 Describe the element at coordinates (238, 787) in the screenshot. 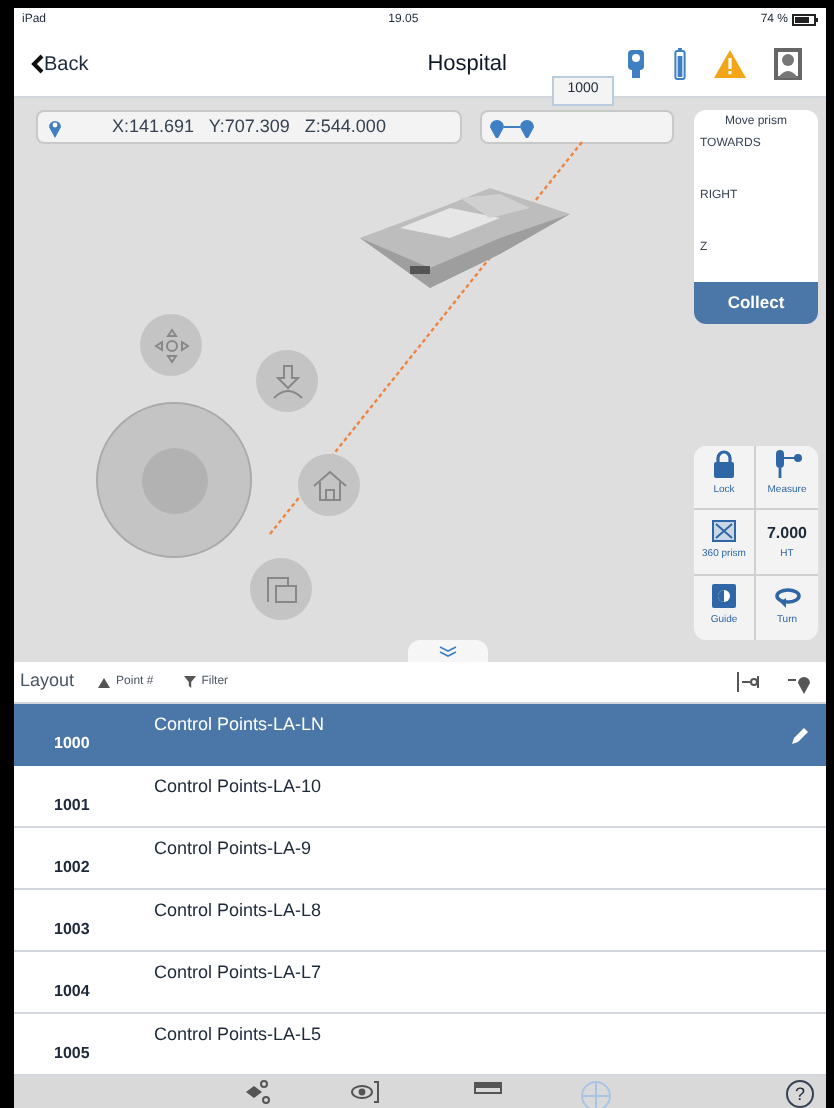

I see `point-name: Control Points-LA-10` at that location.